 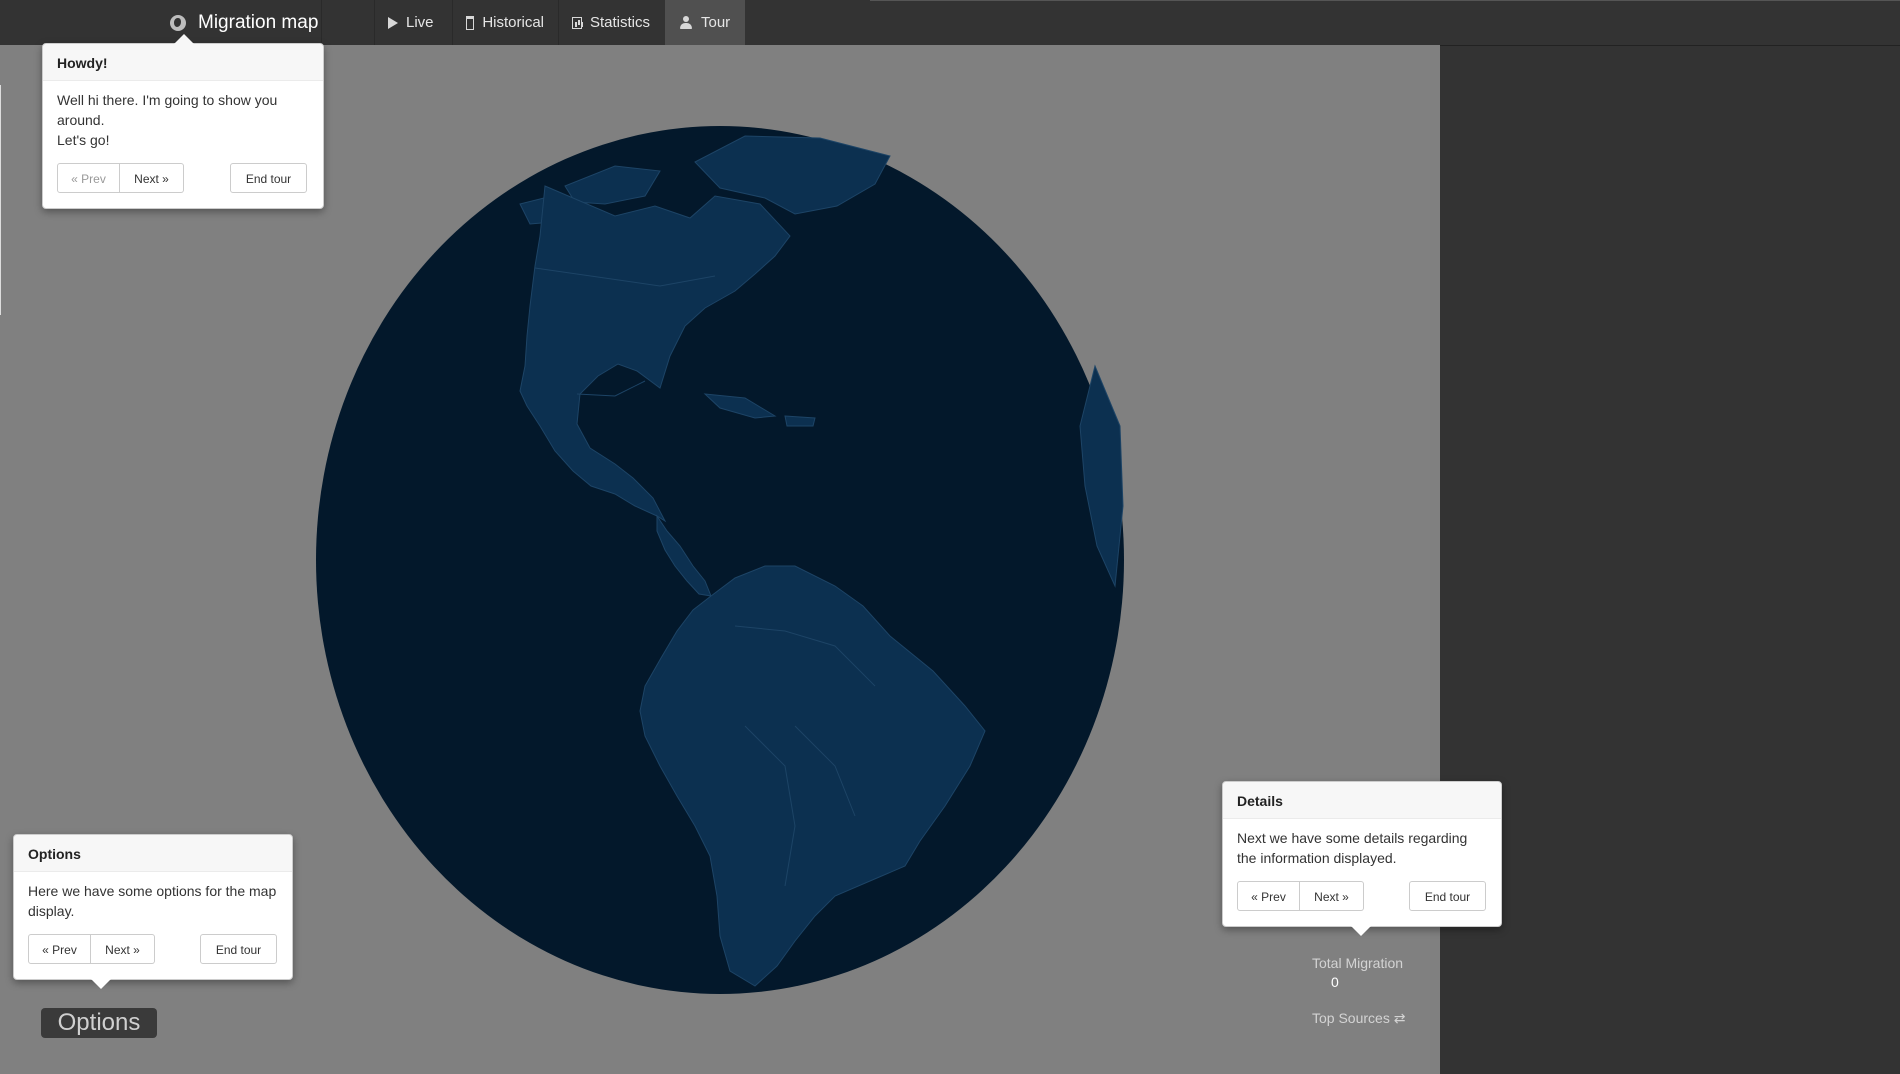 What do you see at coordinates (183, 62) in the screenshot?
I see `popover-title: Howdy!` at bounding box center [183, 62].